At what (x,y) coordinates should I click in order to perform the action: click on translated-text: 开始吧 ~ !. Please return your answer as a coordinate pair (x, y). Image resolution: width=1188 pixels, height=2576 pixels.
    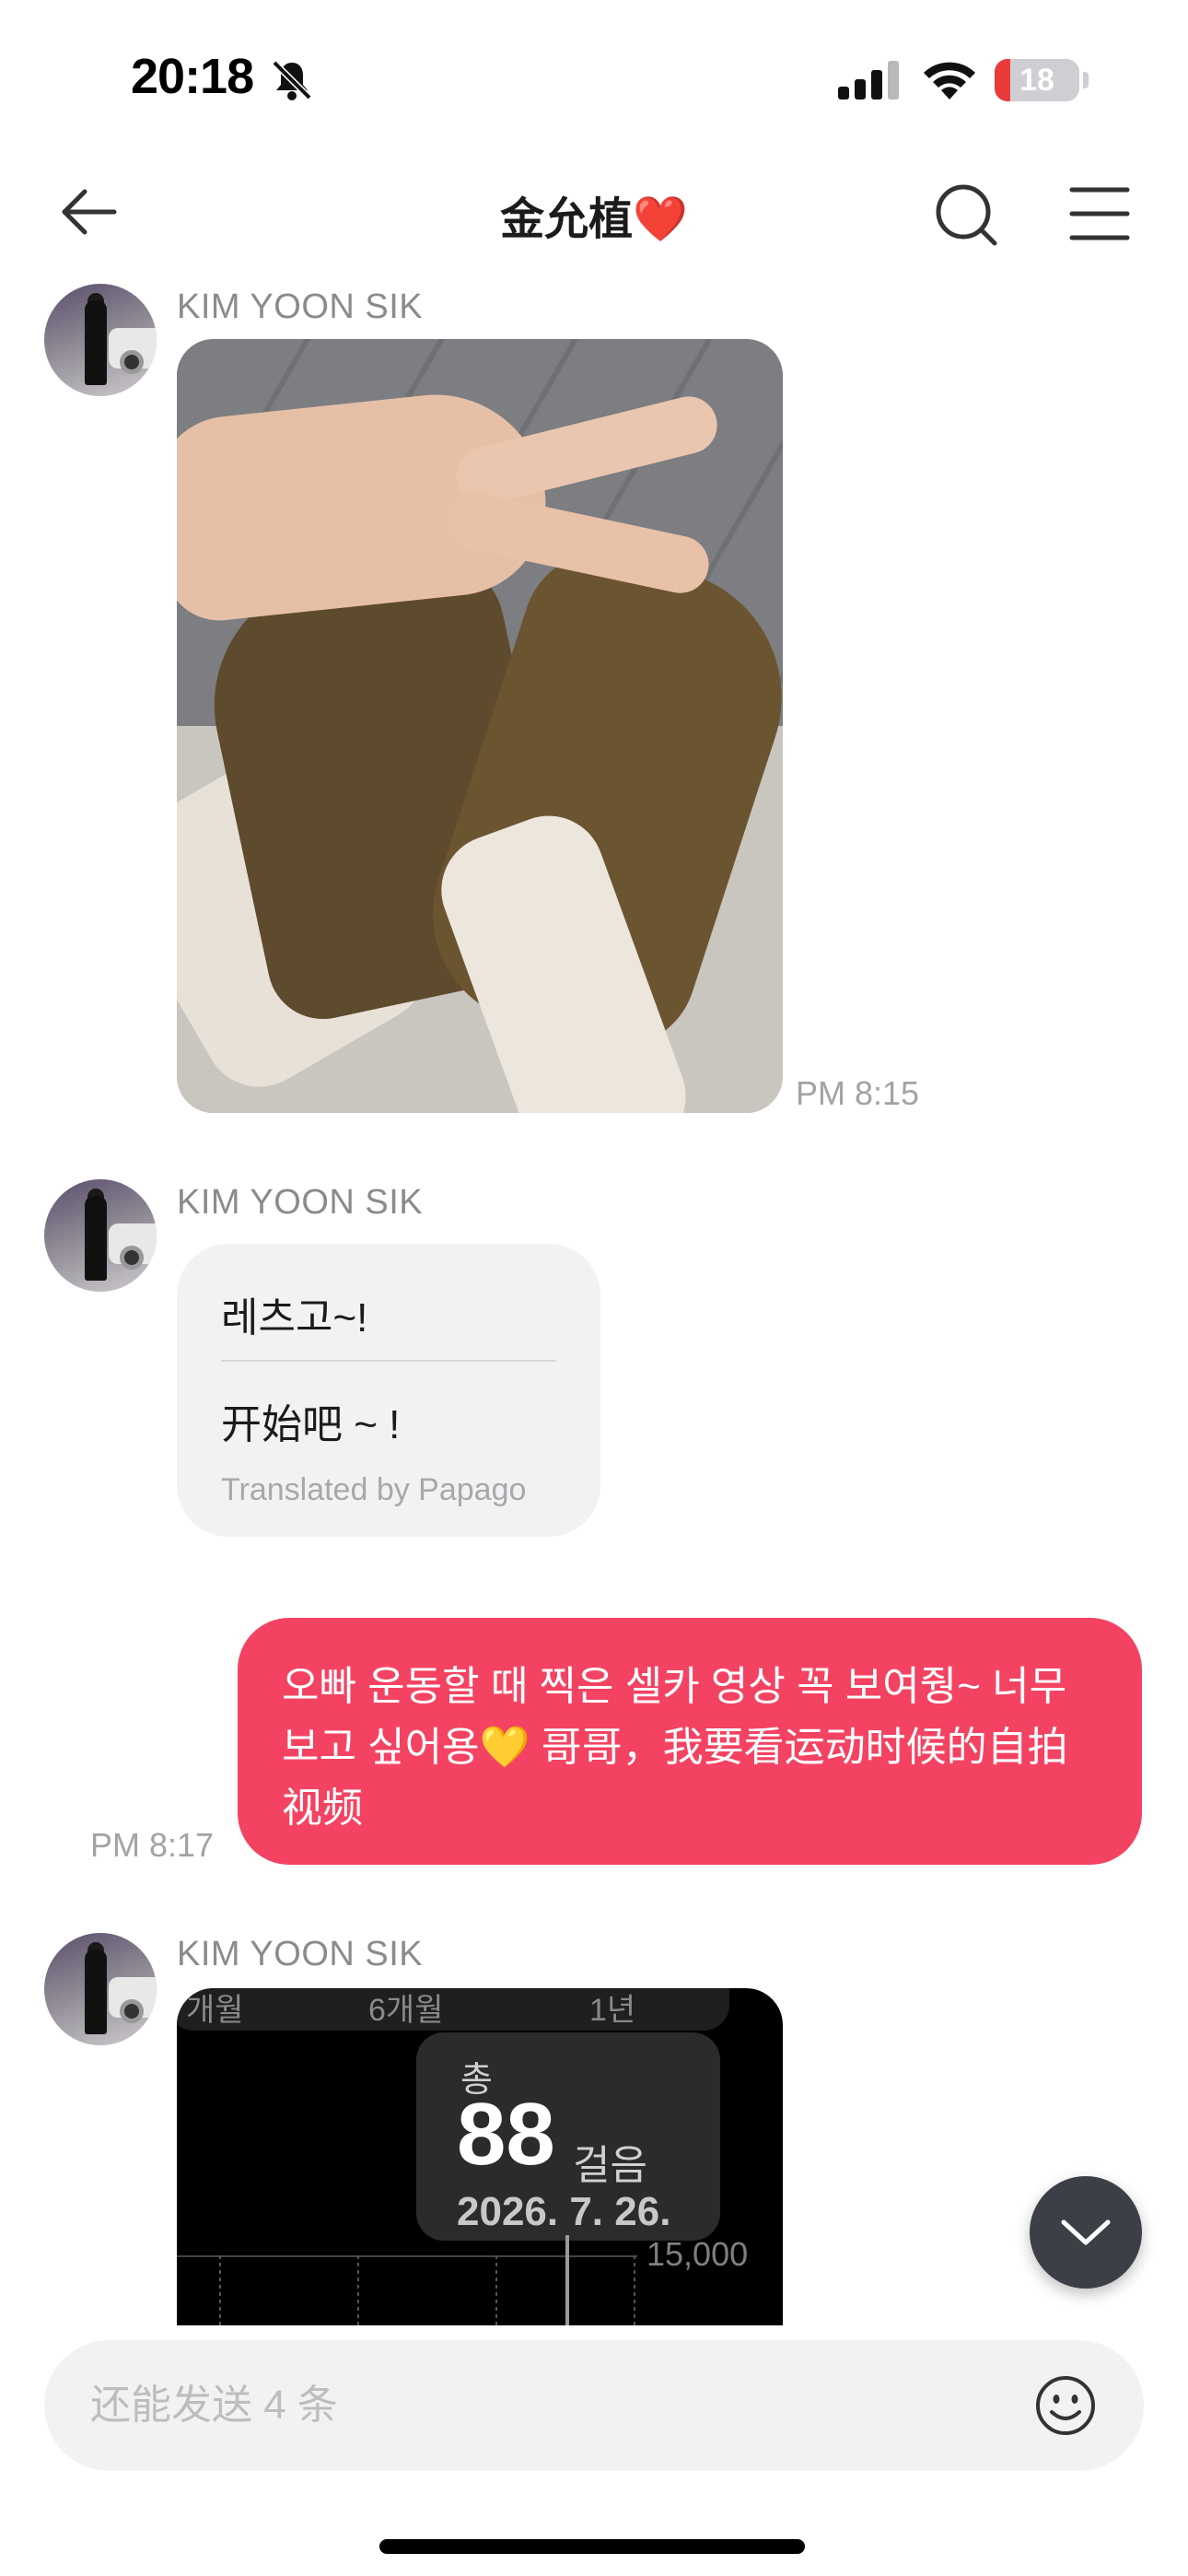
    Looking at the image, I should click on (311, 1424).